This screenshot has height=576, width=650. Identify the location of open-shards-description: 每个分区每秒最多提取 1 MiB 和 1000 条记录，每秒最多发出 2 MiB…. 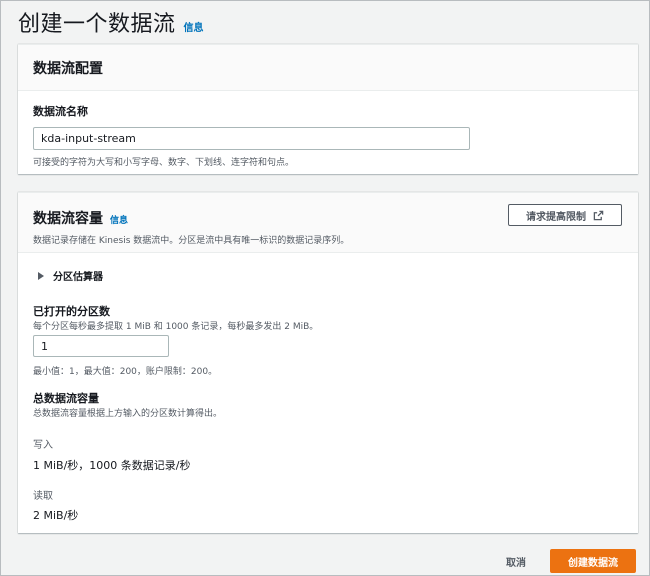
(176, 327).